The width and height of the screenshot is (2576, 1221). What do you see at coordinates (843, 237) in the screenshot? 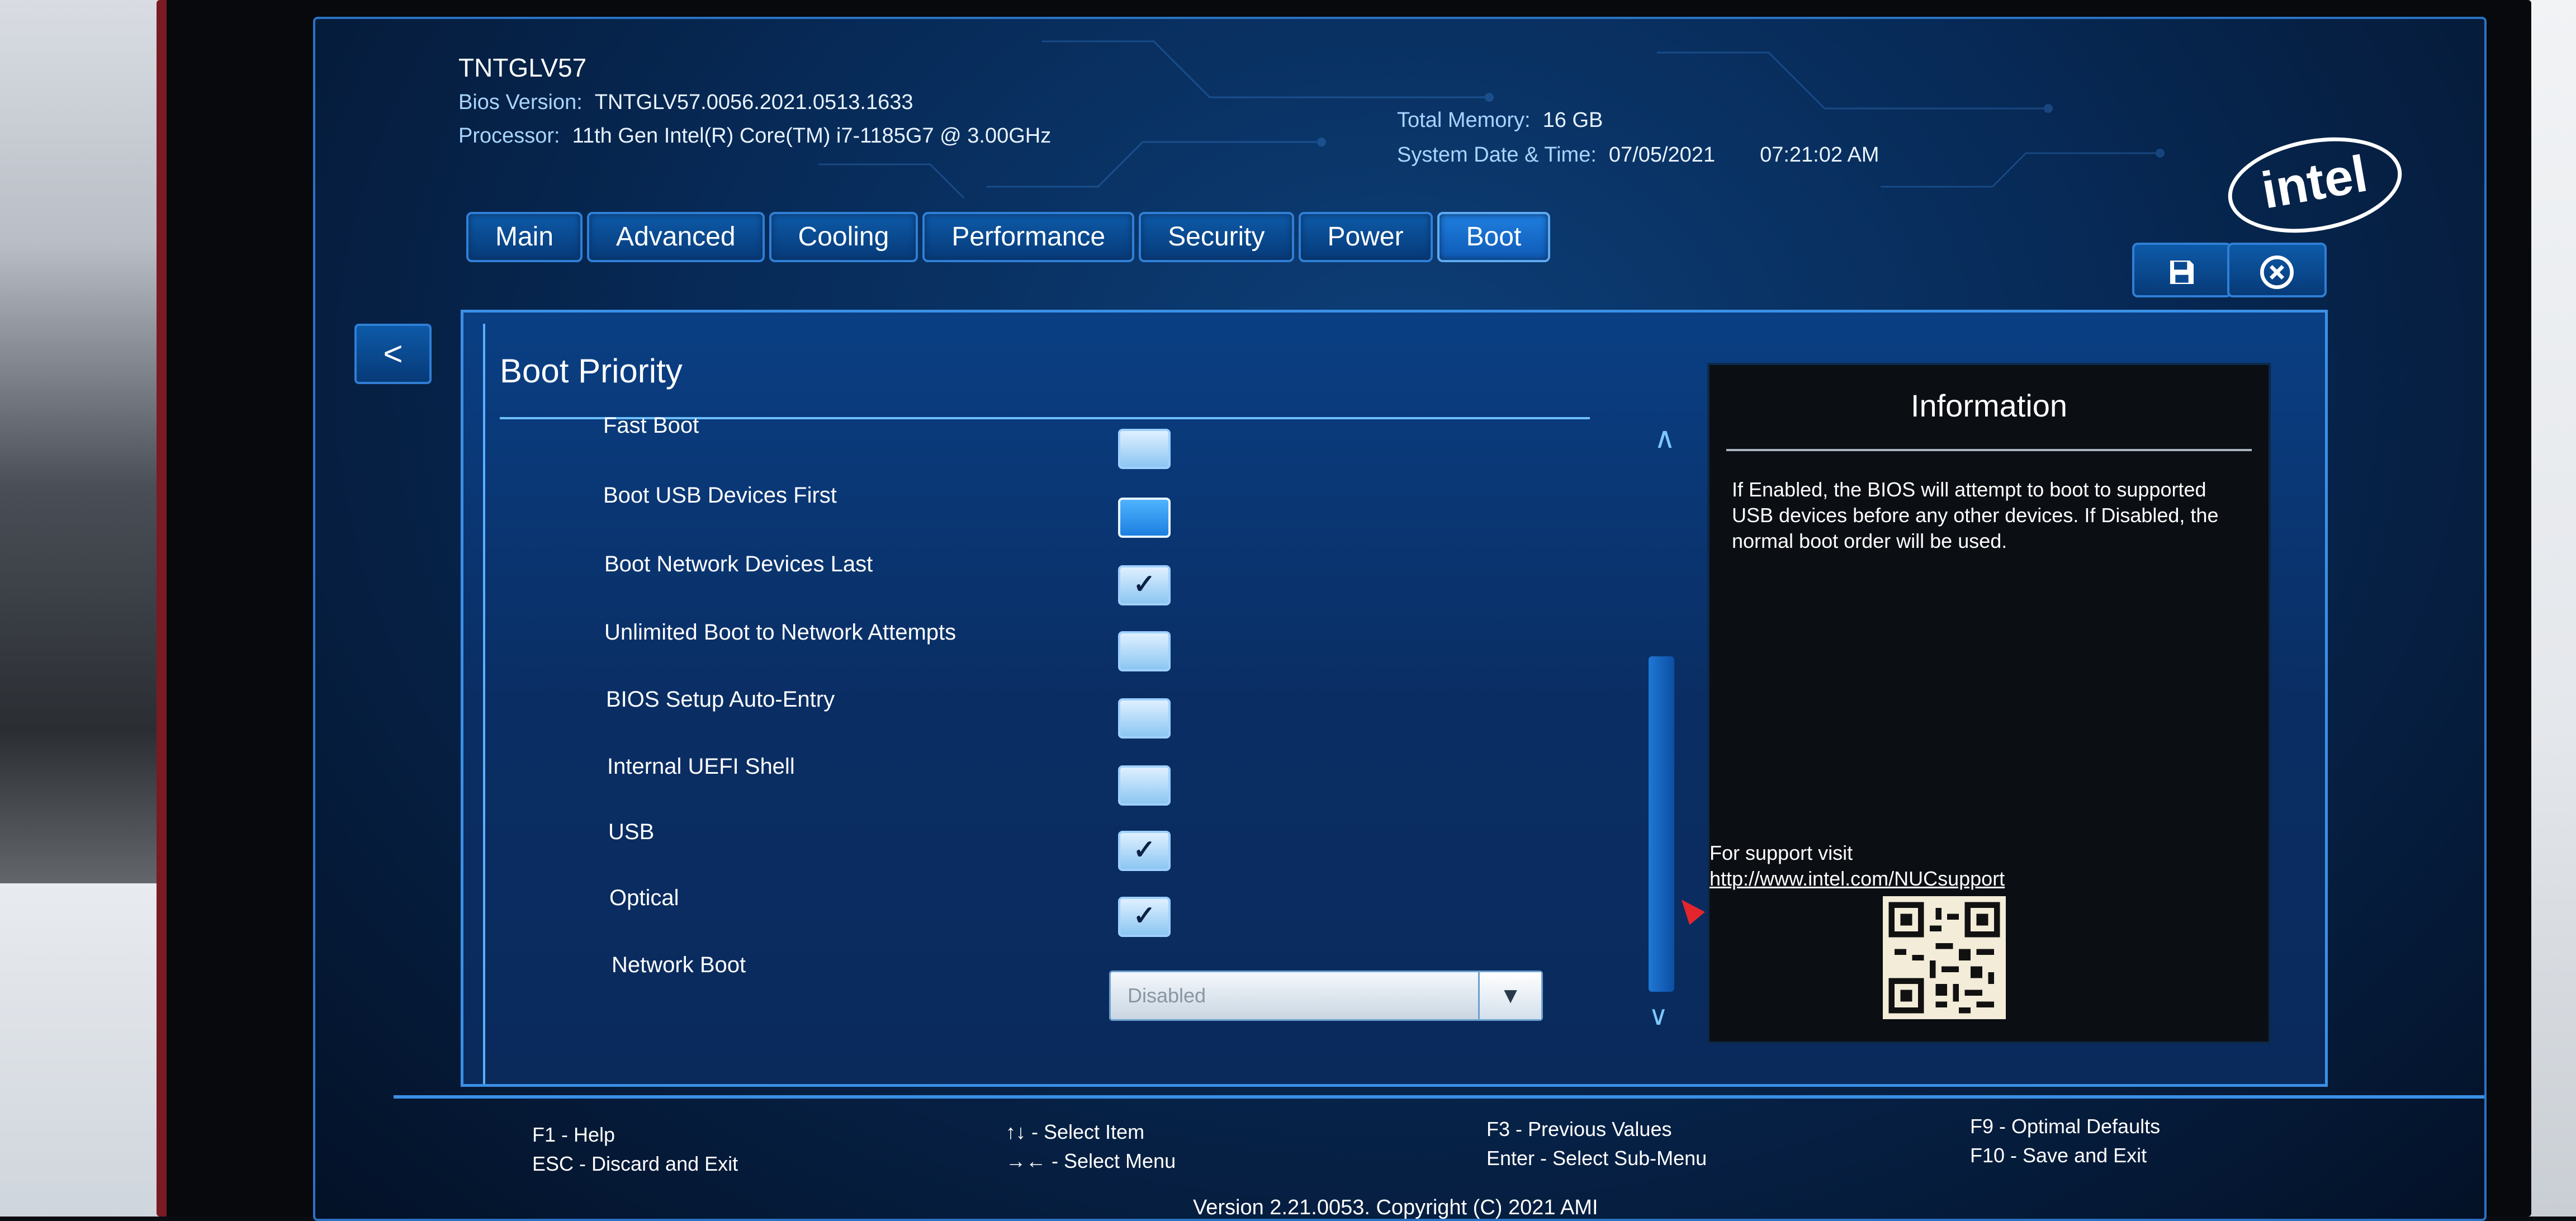
I see `tab-cooling: Cooling` at bounding box center [843, 237].